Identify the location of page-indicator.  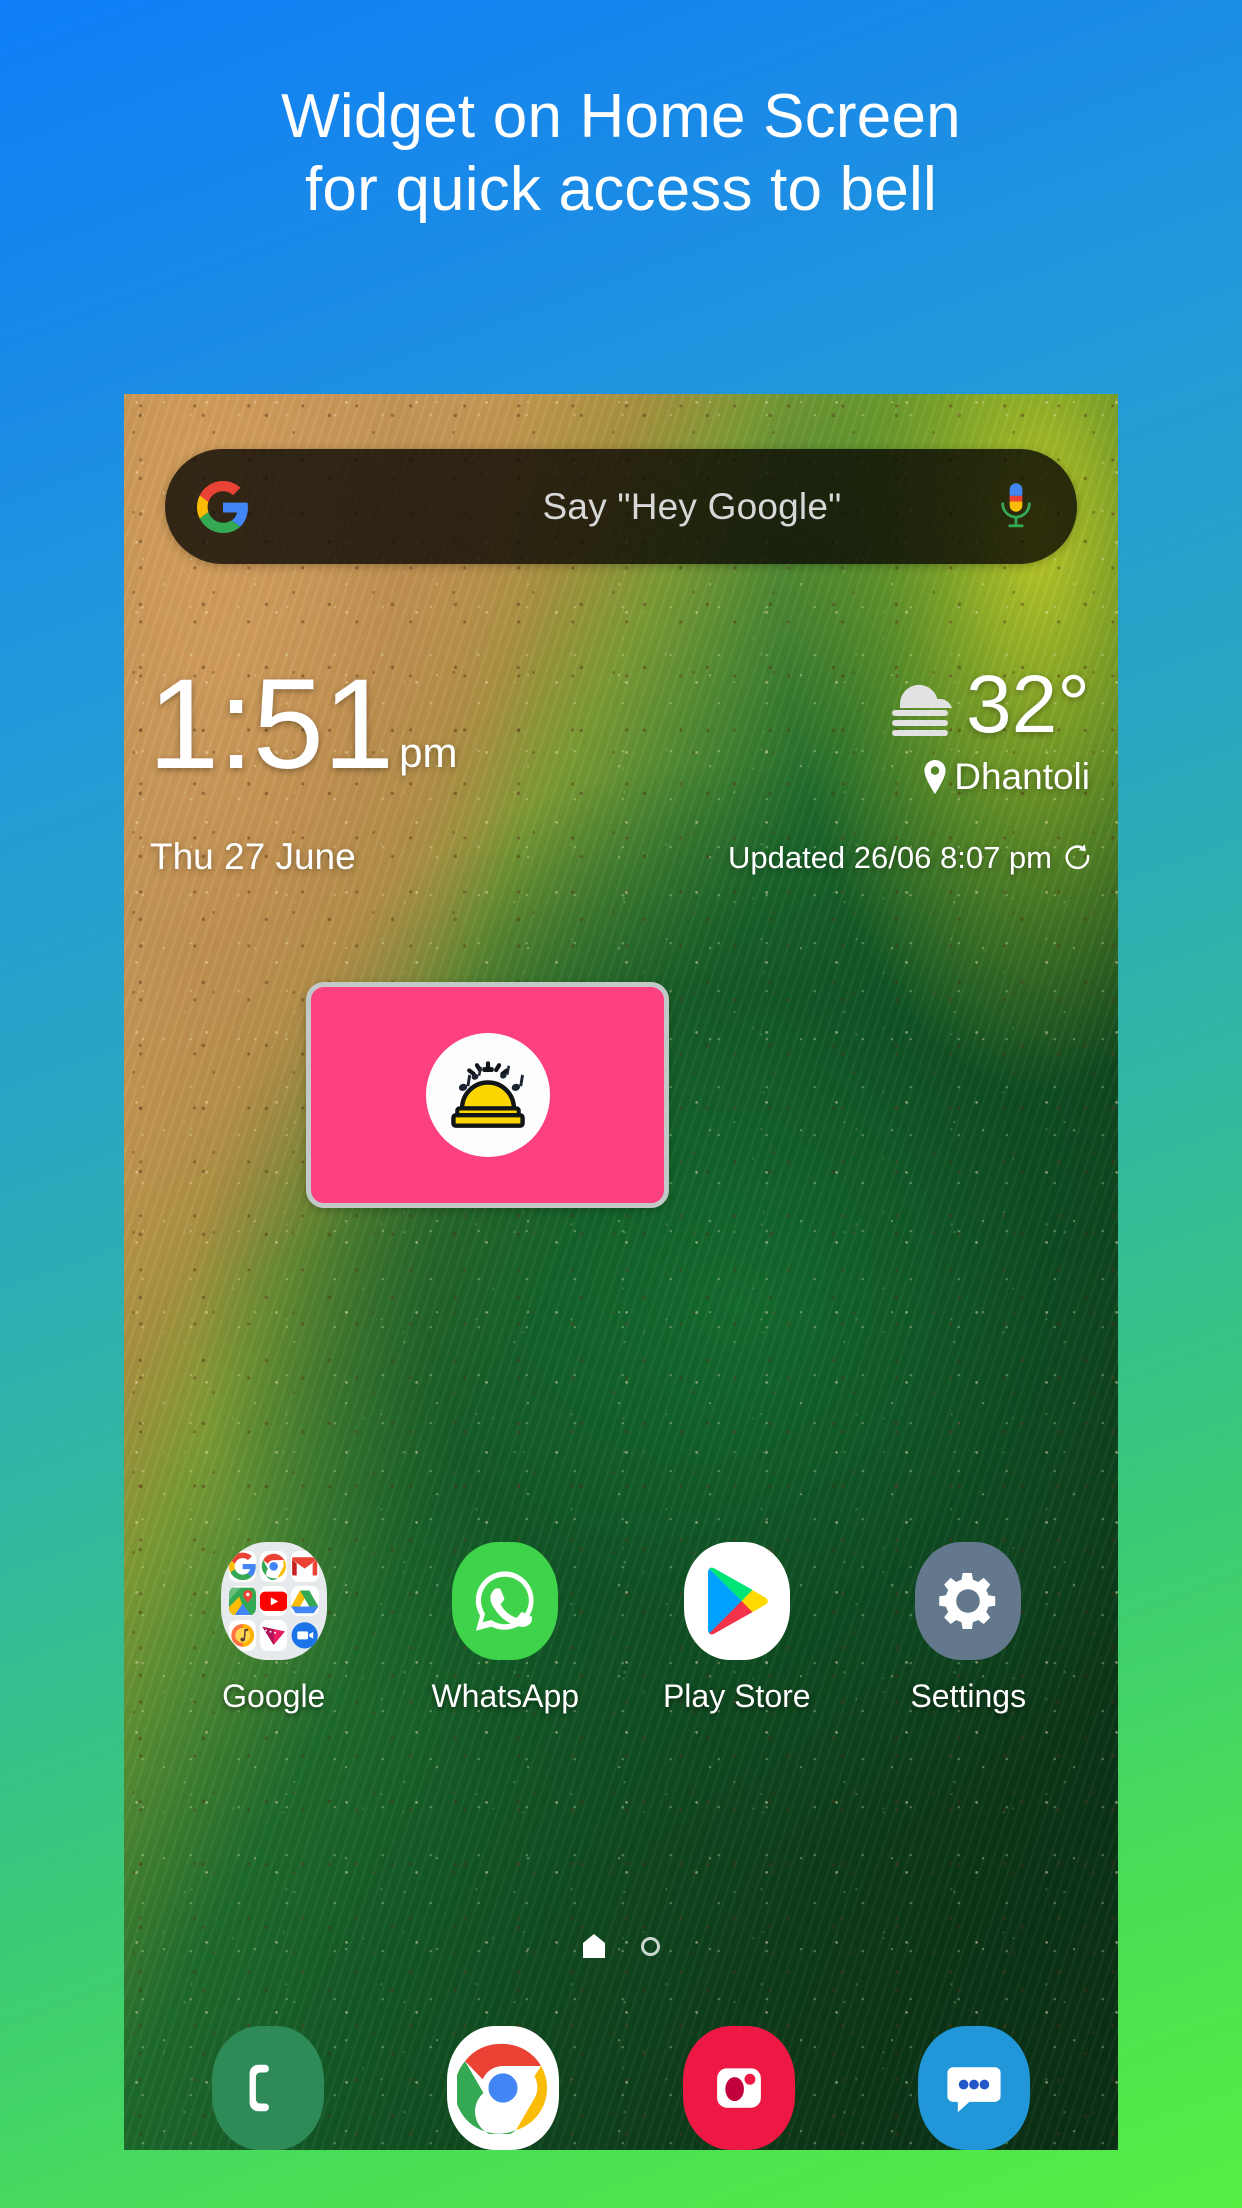
(621, 1946).